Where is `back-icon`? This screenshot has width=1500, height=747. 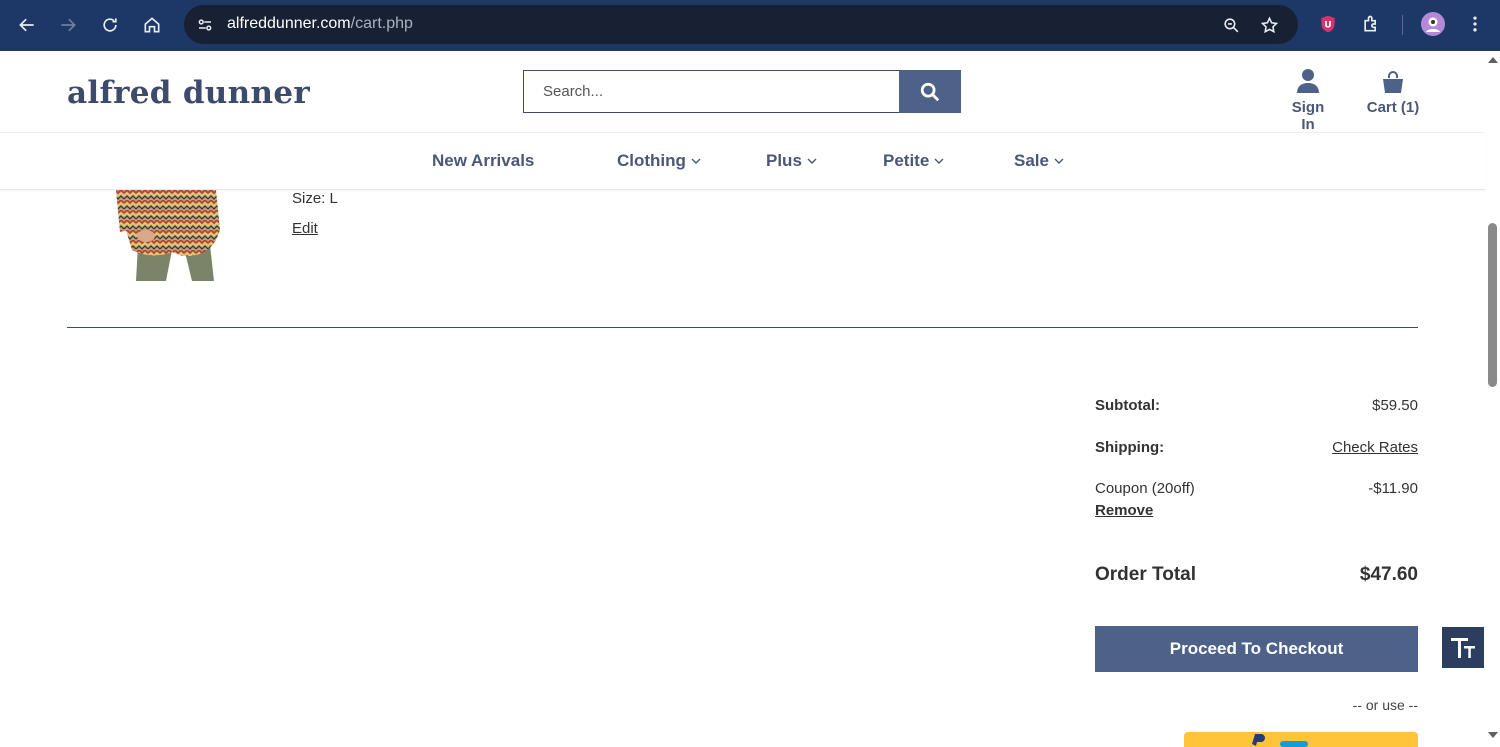
back-icon is located at coordinates (27, 25).